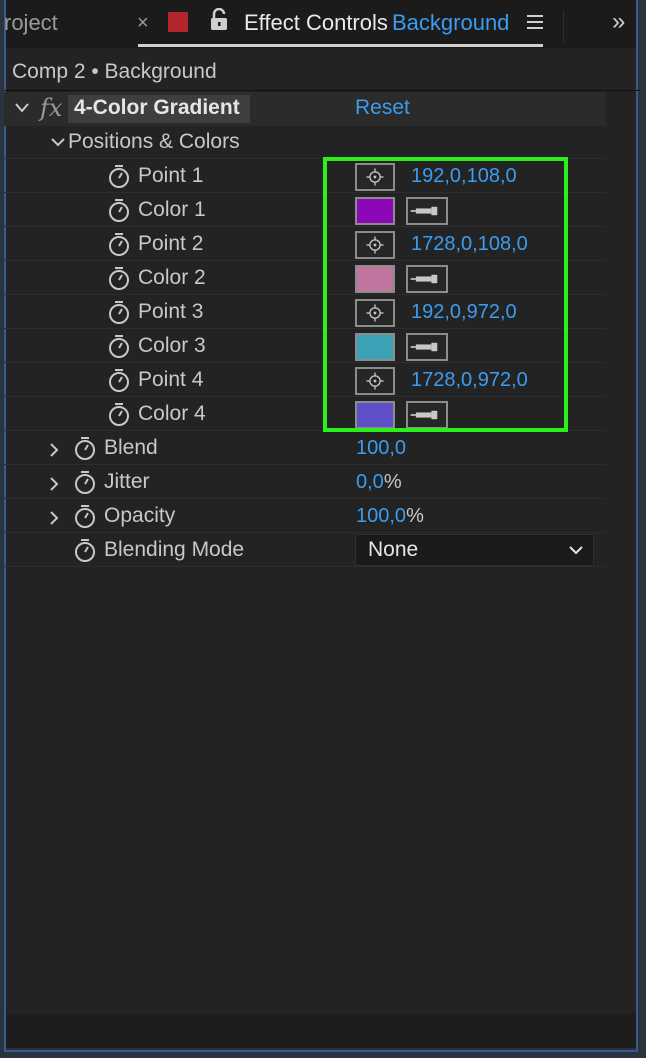 The image size is (646, 1058). What do you see at coordinates (445, 294) in the screenshot?
I see `highlight-box` at bounding box center [445, 294].